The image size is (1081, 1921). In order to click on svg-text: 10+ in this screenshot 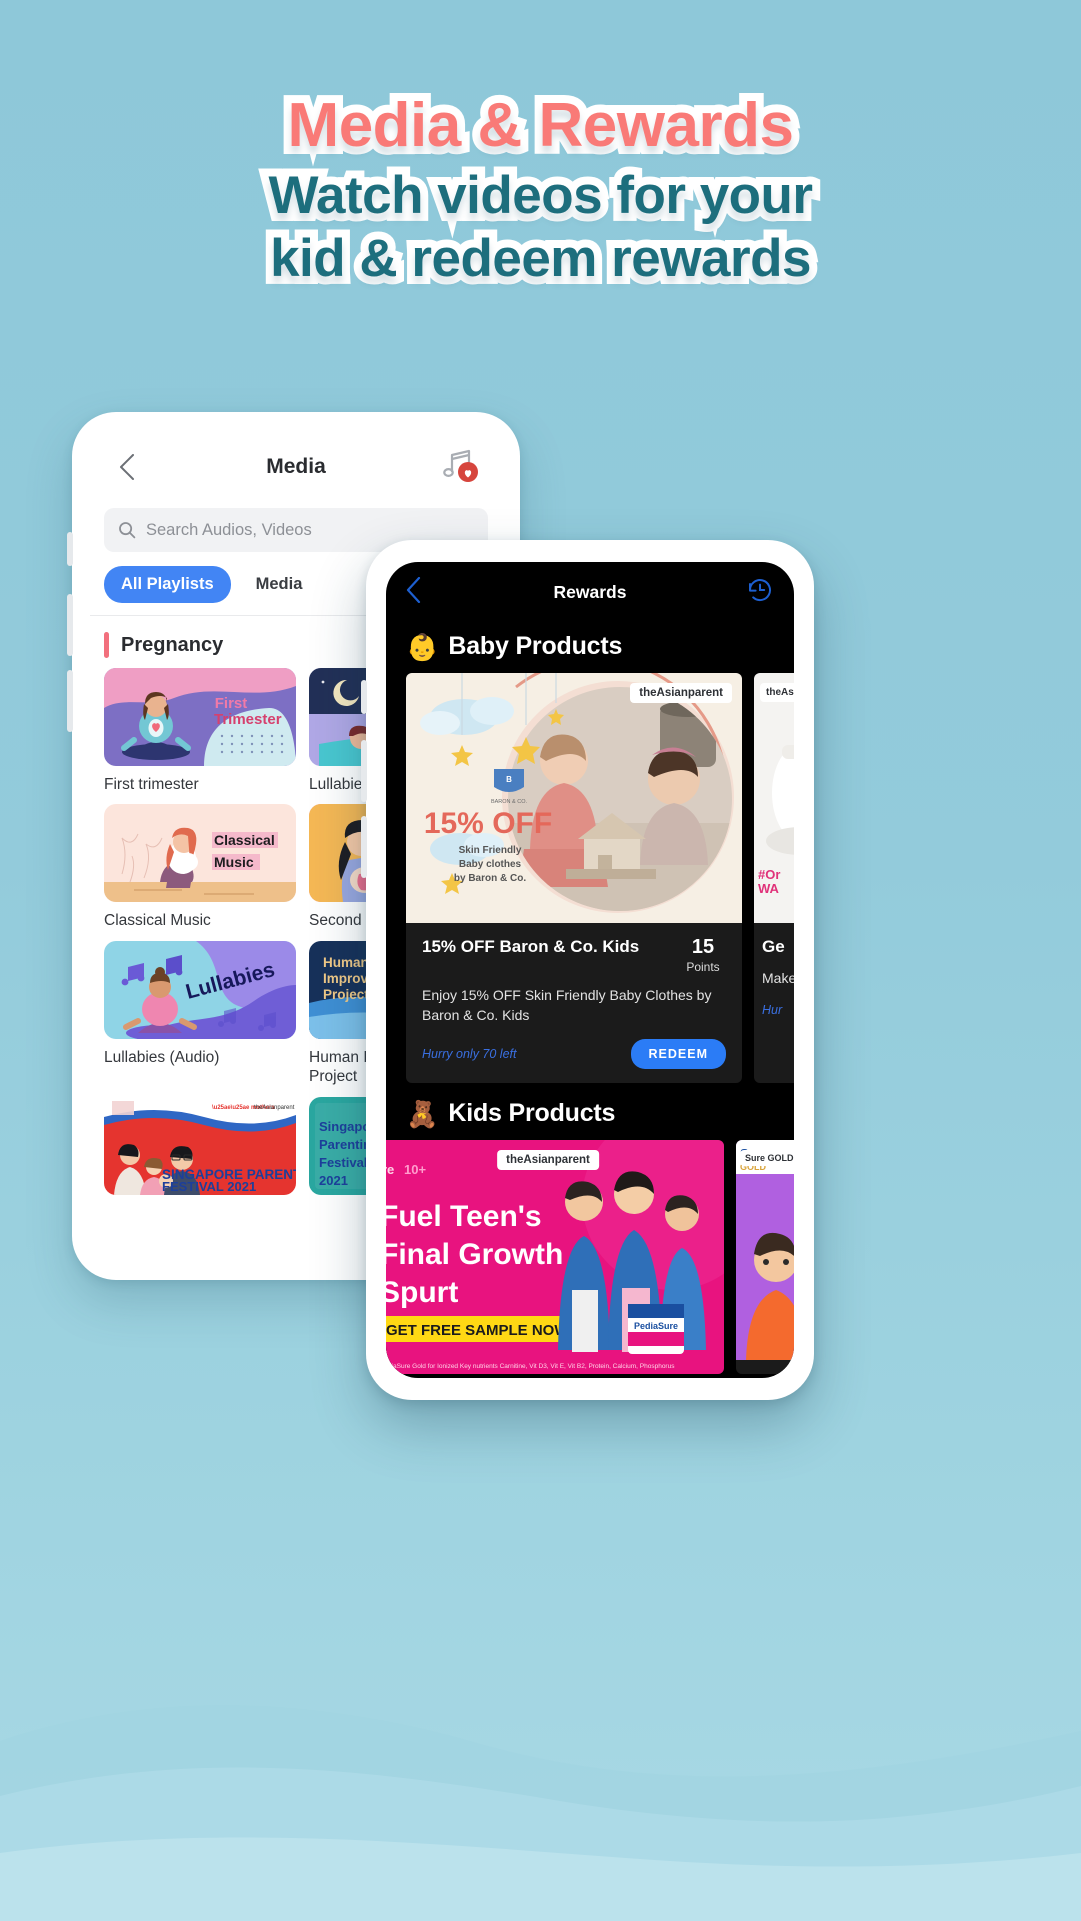, I will do `click(415, 1169)`.